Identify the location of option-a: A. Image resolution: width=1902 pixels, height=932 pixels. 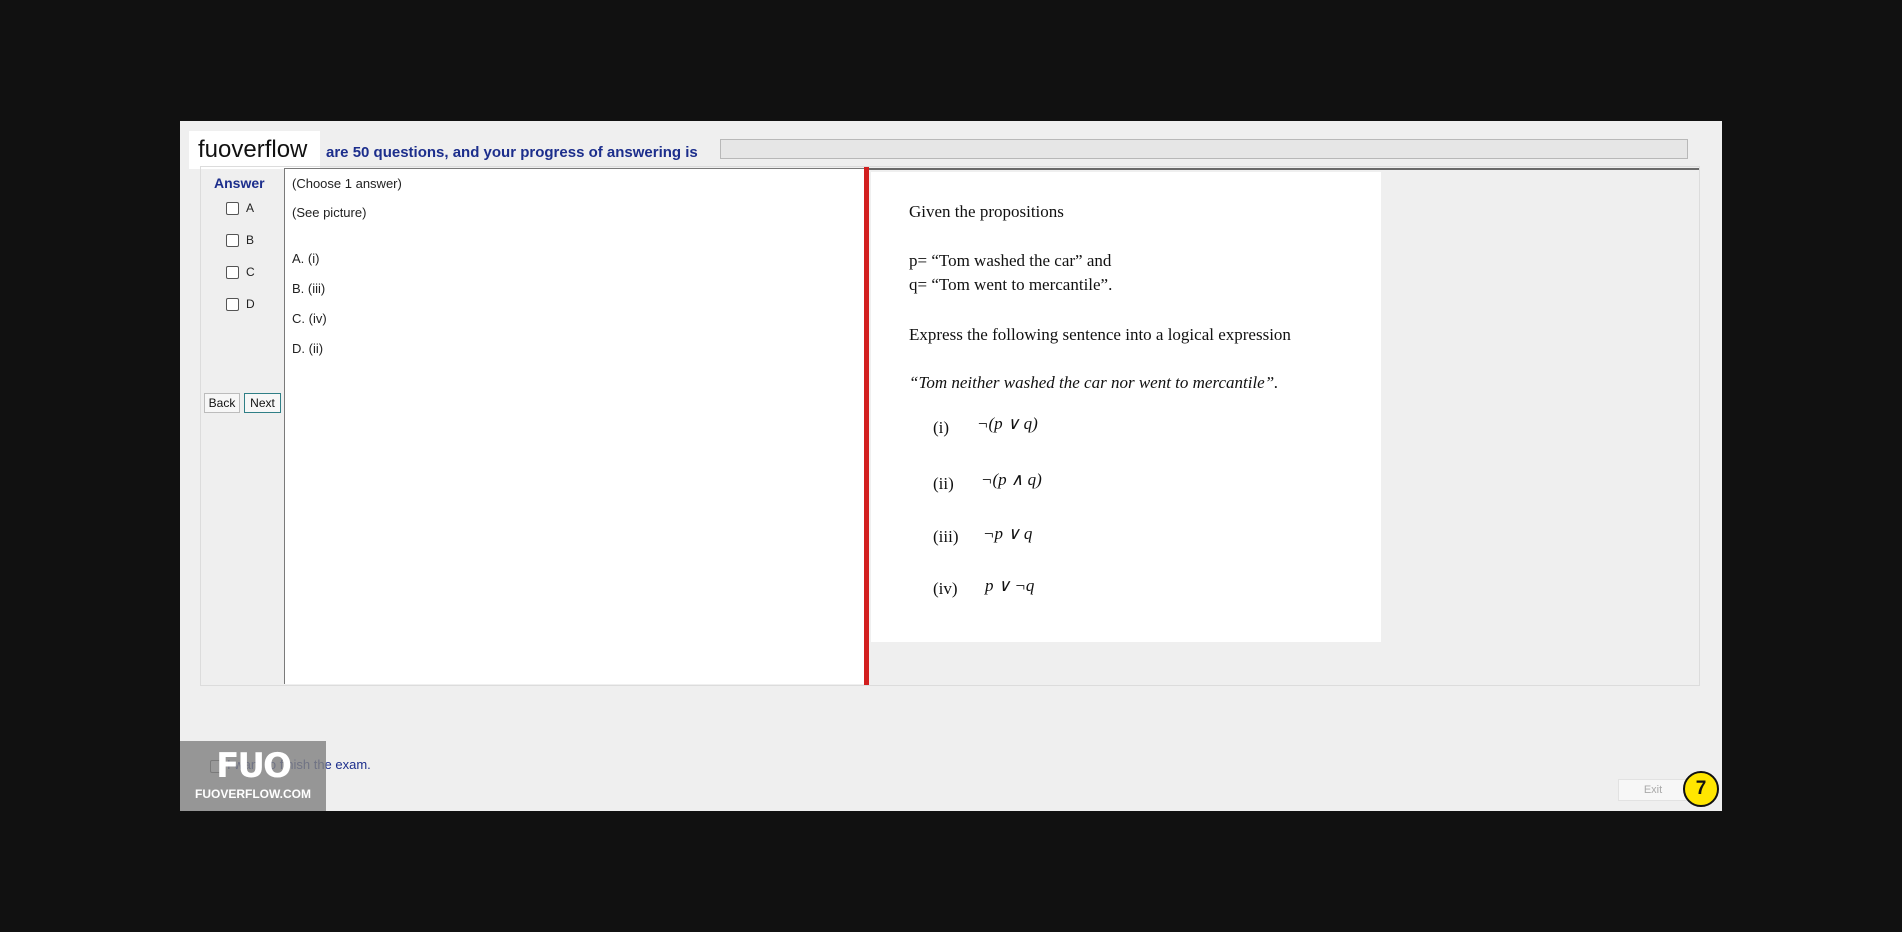
(240, 208).